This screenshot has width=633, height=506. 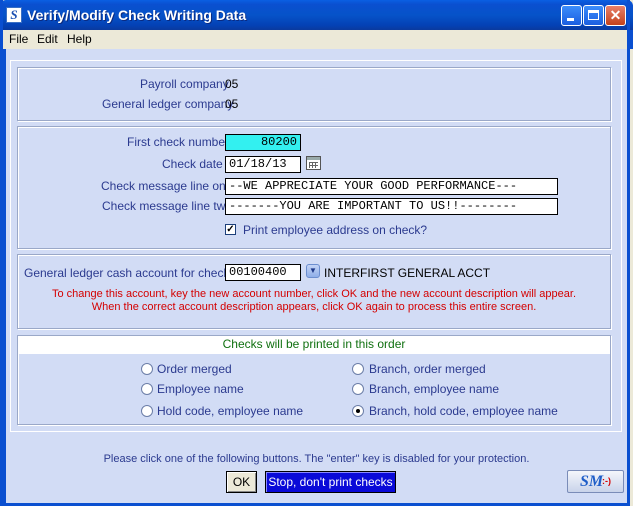 I want to click on maximize-button, so click(x=593, y=15).